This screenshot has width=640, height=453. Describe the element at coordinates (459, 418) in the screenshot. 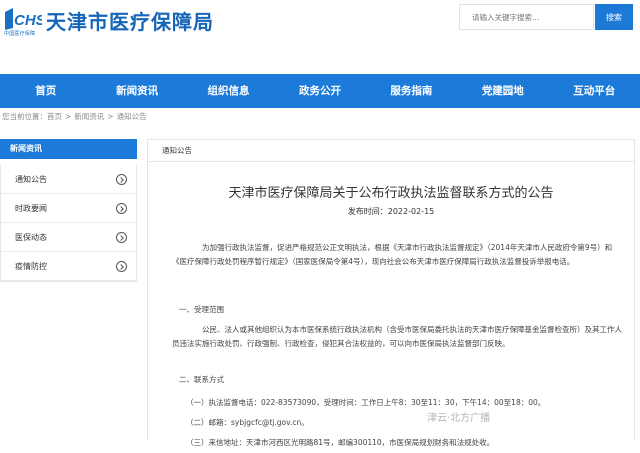

I see `watermark-text: 津云·北方广播` at that location.